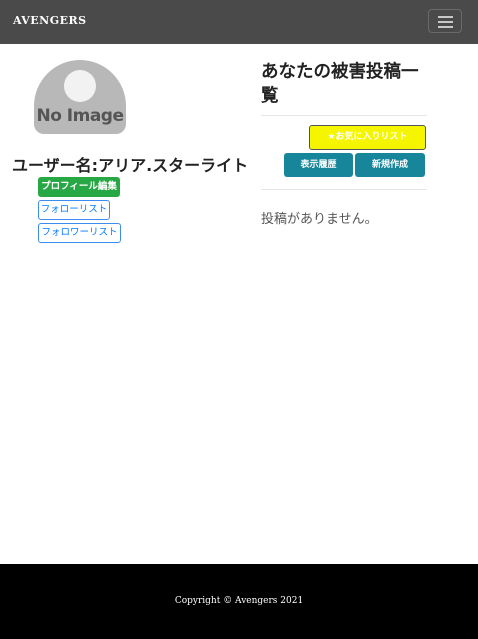  Describe the element at coordinates (74, 210) in the screenshot. I see `follow-list-button: フォローリスト` at that location.